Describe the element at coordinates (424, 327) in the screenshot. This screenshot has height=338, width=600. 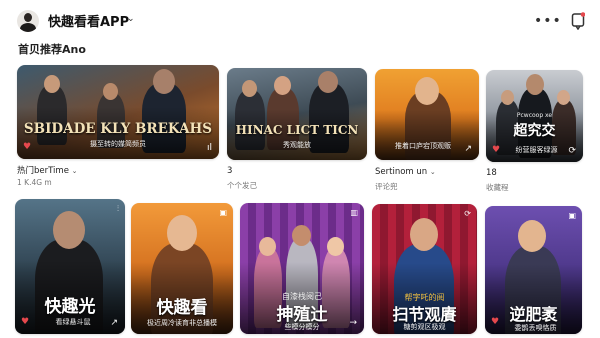
I see `poster-subtitle: 糖剪观区极观` at that location.